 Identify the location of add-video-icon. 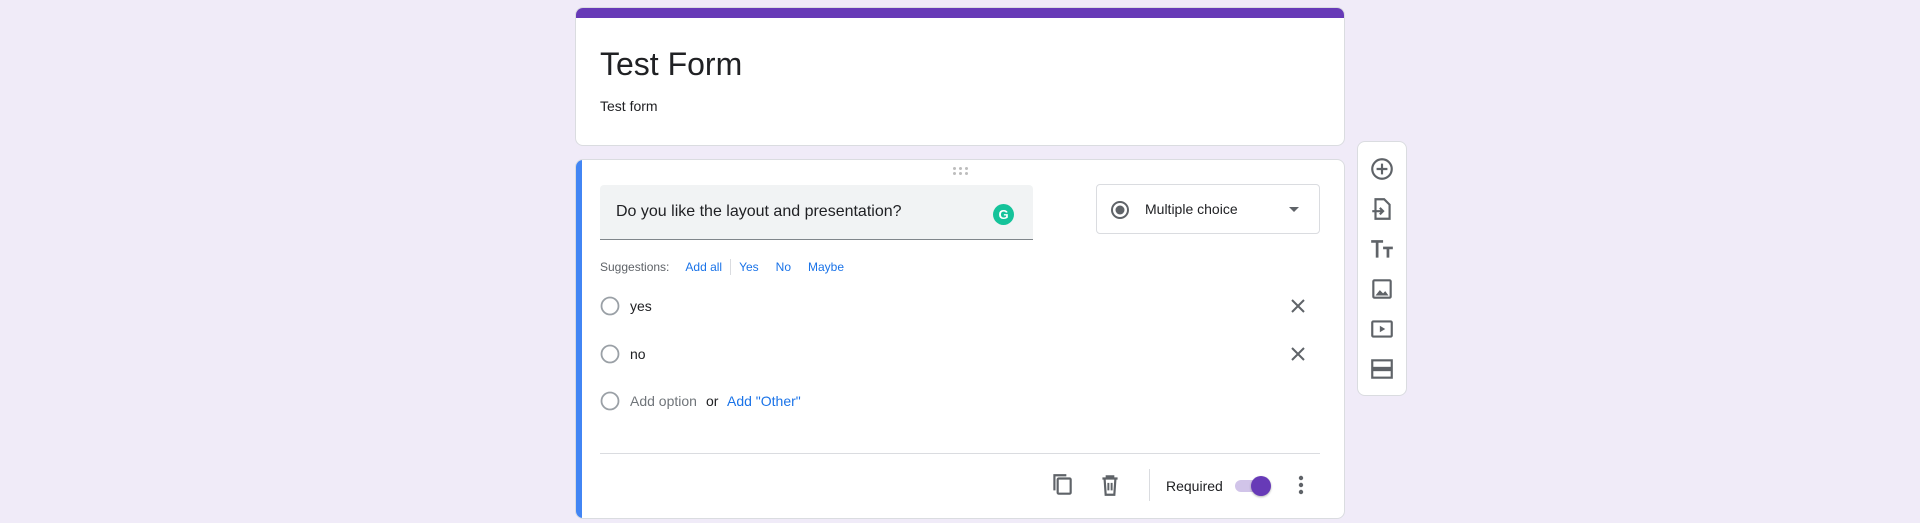
(1382, 329).